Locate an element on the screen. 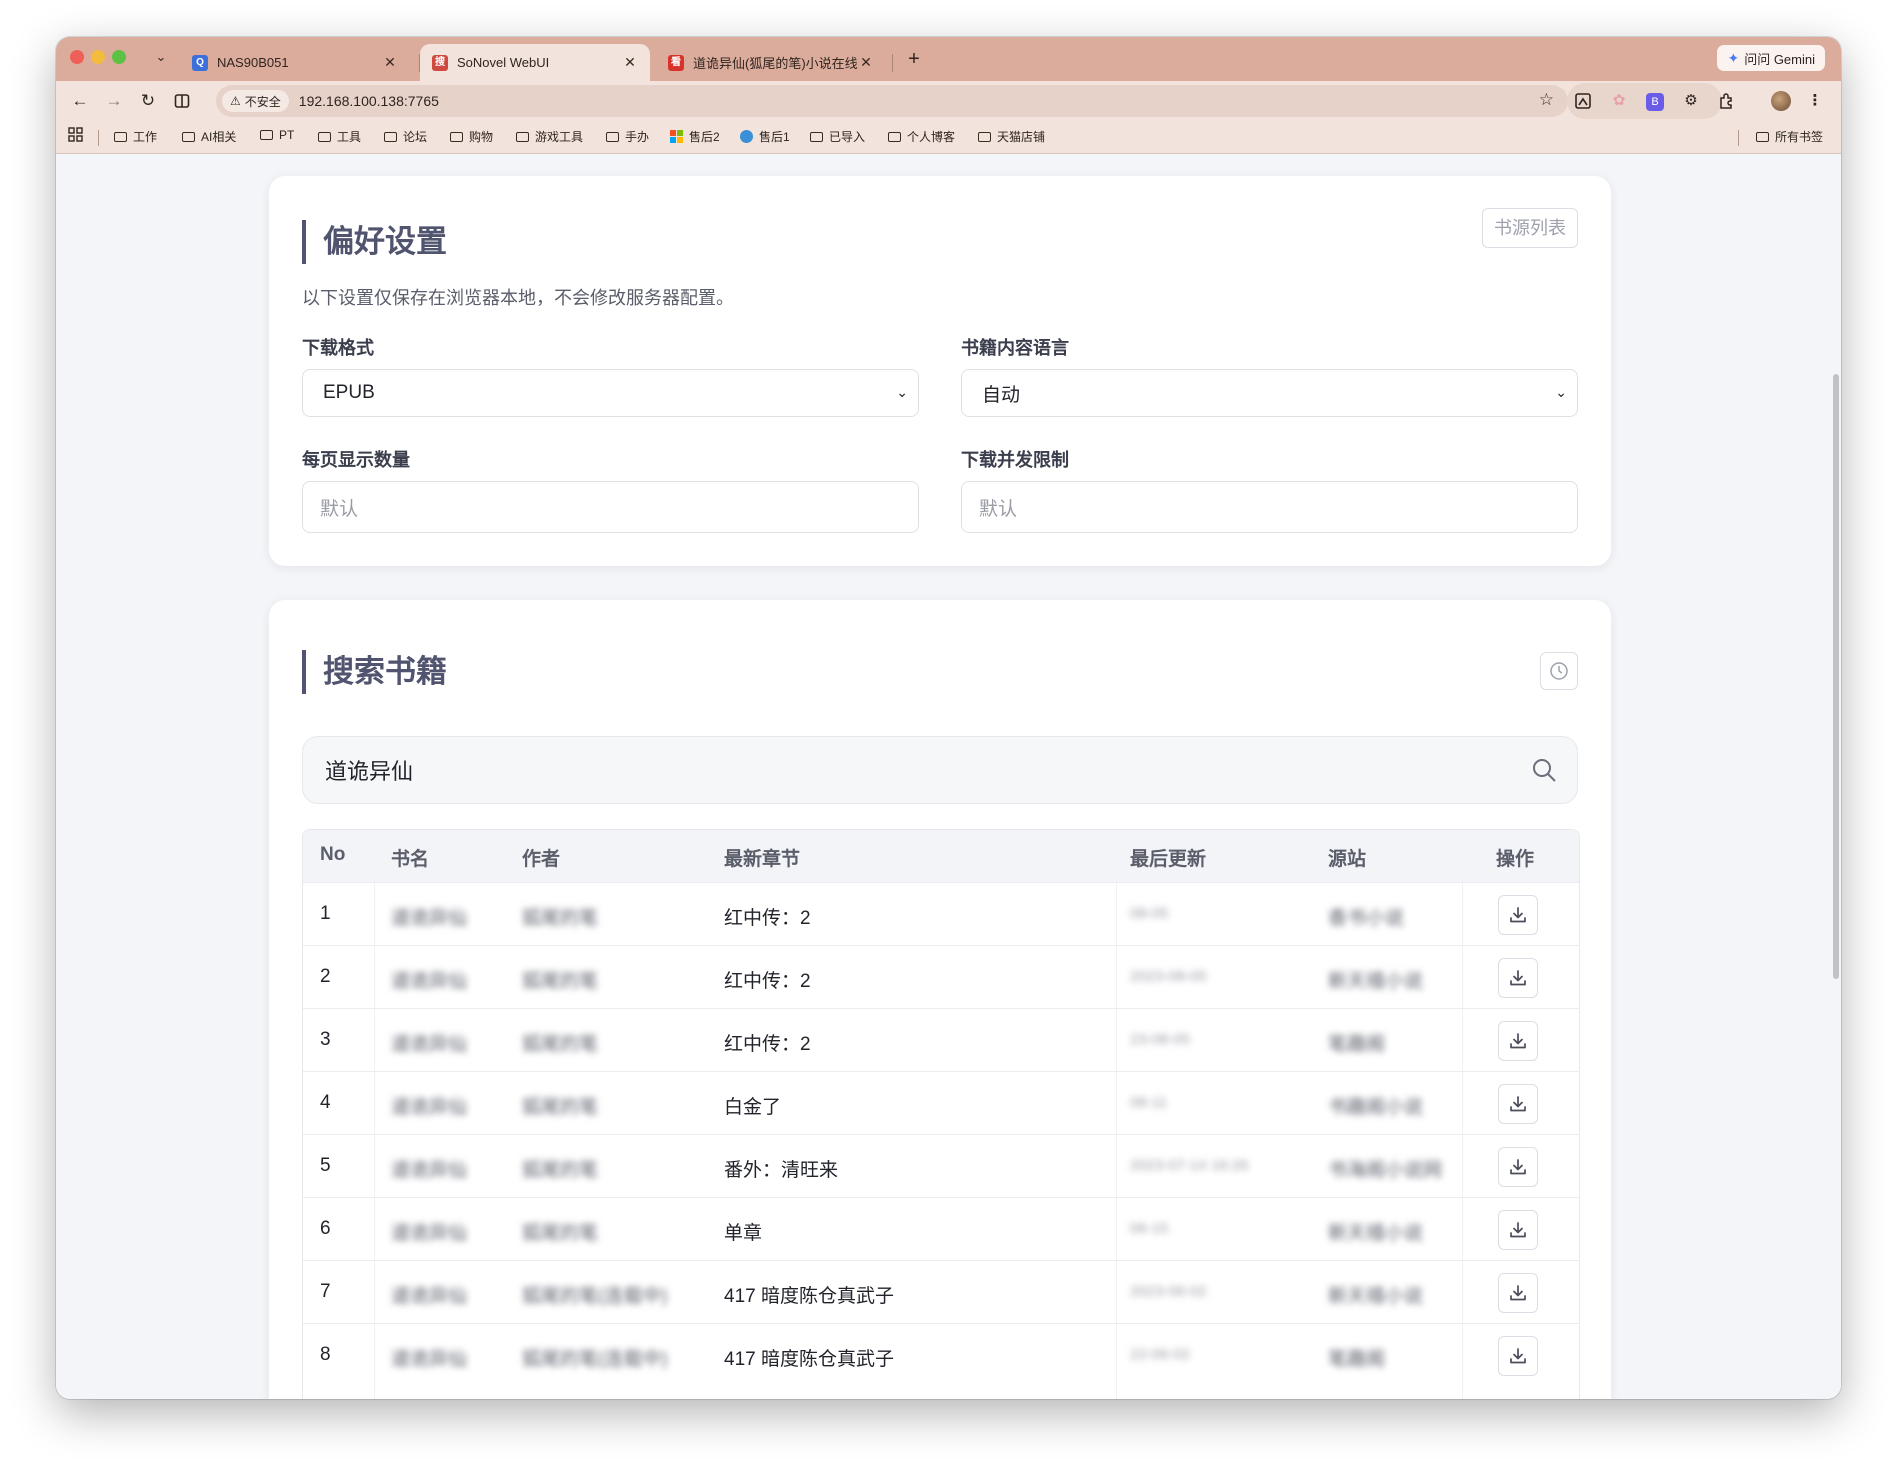  column-header: 最新章节 is located at coordinates (762, 859).